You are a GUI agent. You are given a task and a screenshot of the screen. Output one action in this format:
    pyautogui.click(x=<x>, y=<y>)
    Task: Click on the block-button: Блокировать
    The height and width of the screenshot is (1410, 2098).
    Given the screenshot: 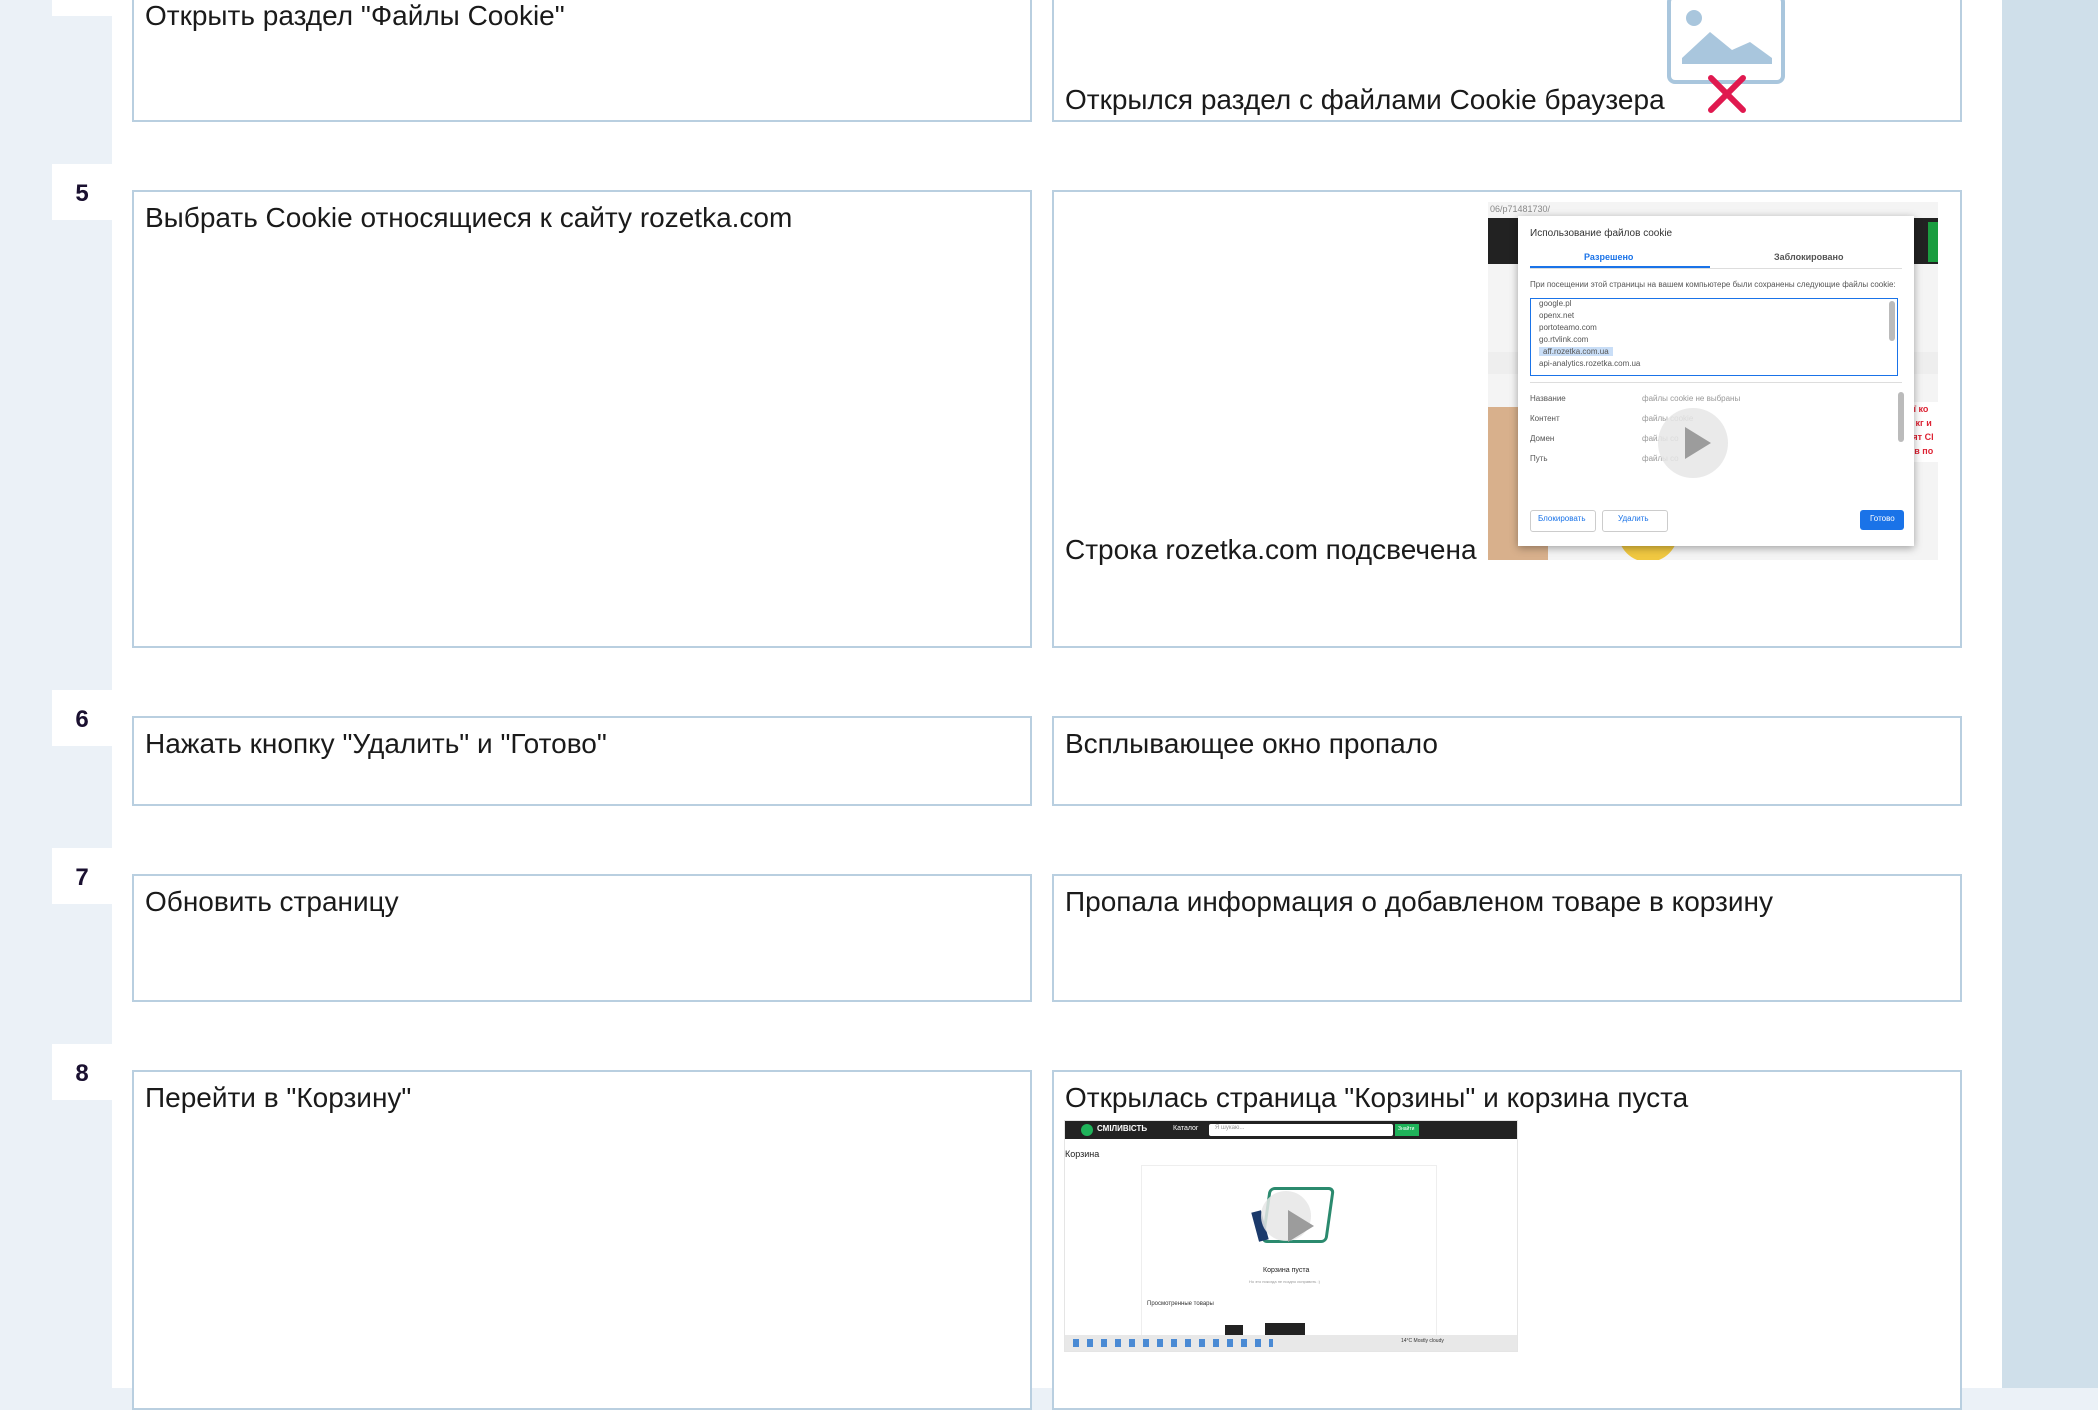 What is the action you would take?
    pyautogui.click(x=1562, y=518)
    